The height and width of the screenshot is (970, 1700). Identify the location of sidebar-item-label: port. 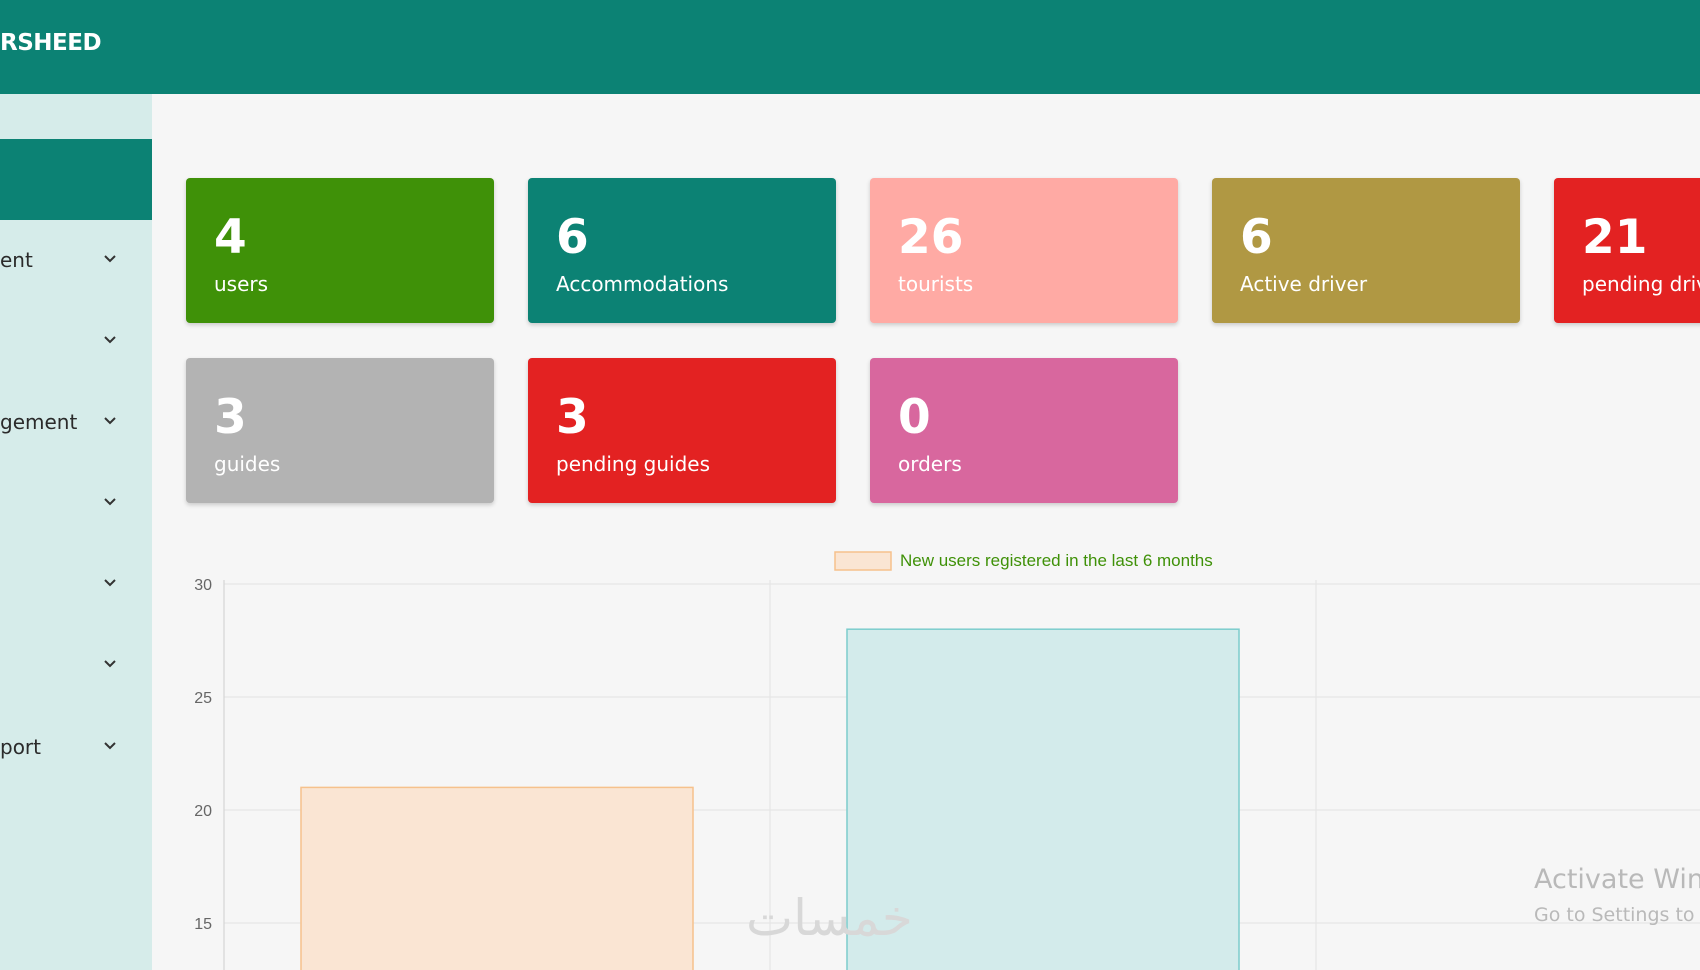
(20, 747).